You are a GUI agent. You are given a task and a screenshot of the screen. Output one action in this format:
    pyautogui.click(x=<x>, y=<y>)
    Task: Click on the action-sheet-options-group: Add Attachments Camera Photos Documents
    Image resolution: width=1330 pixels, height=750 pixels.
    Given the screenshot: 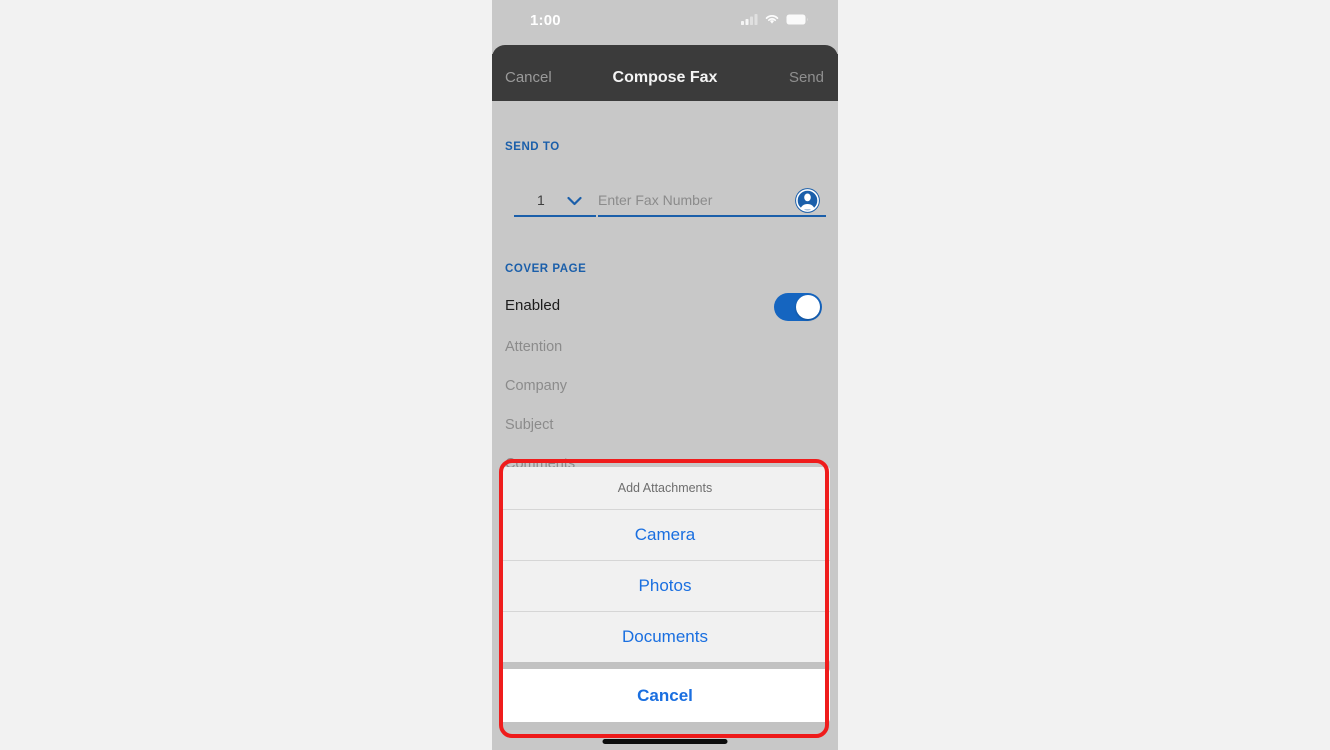 What is the action you would take?
    pyautogui.click(x=665, y=564)
    